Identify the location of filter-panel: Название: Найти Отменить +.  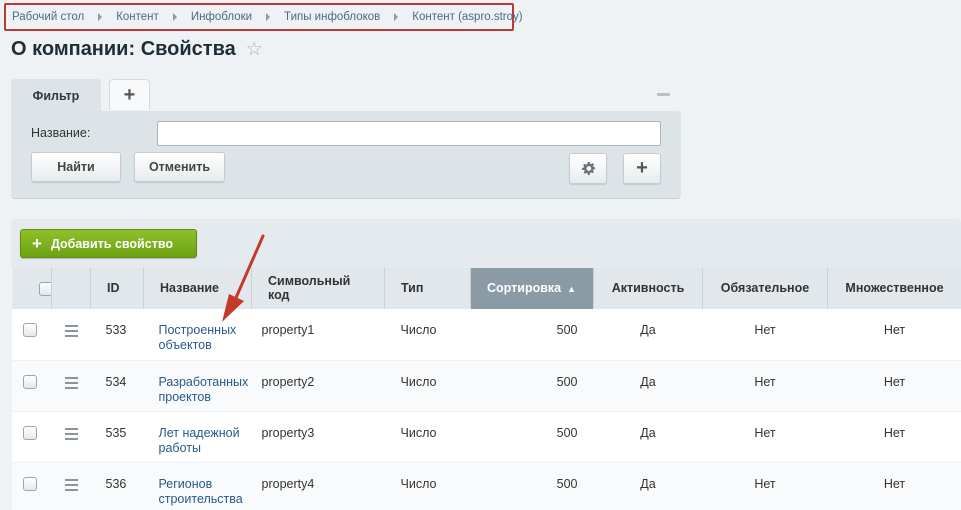
(346, 155).